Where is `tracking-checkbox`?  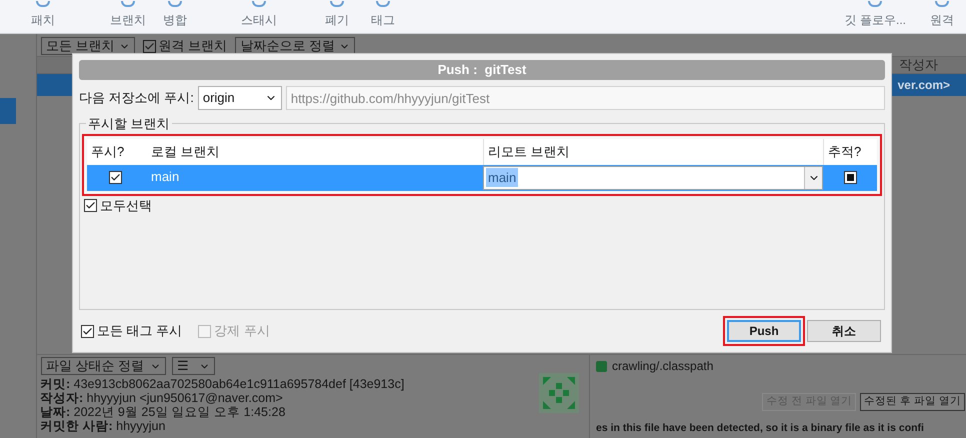 tracking-checkbox is located at coordinates (850, 177).